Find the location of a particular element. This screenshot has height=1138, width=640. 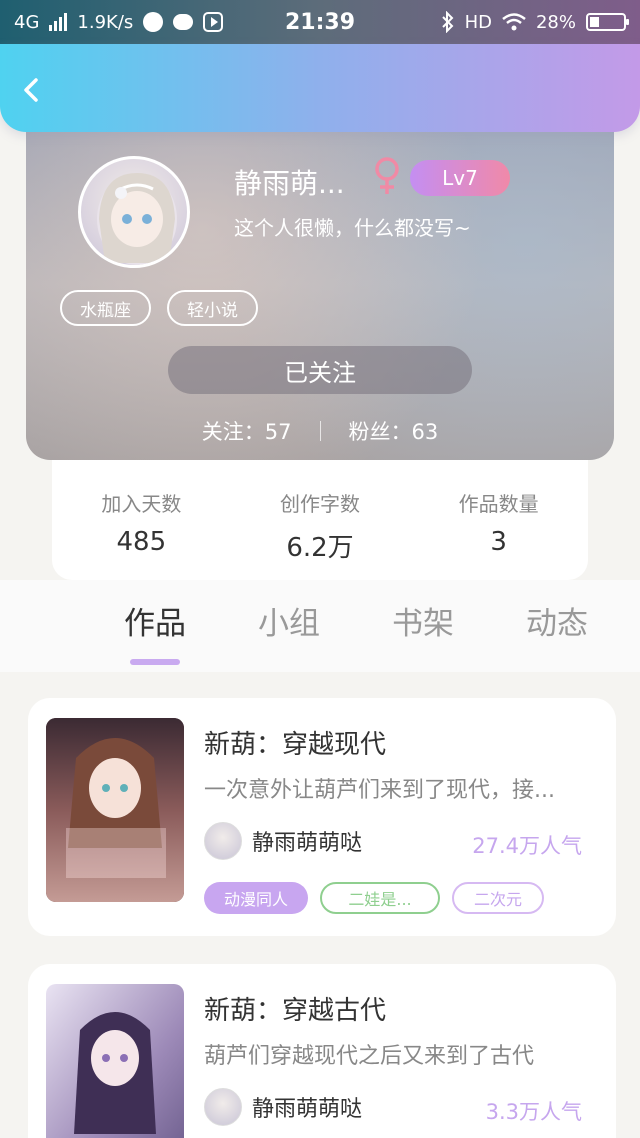

bio-text: 这个人很懒，什么都没写~ is located at coordinates (352, 228).